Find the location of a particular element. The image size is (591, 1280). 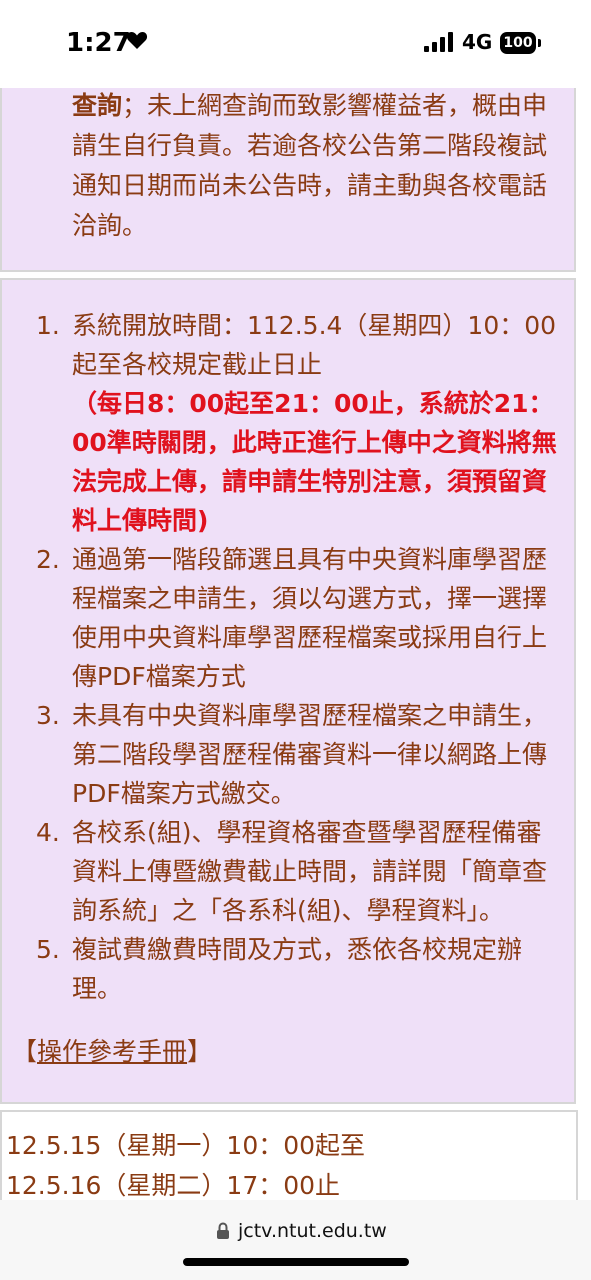

manual-link-wrapper: 【操作參考手冊】 is located at coordinates (112, 1051).